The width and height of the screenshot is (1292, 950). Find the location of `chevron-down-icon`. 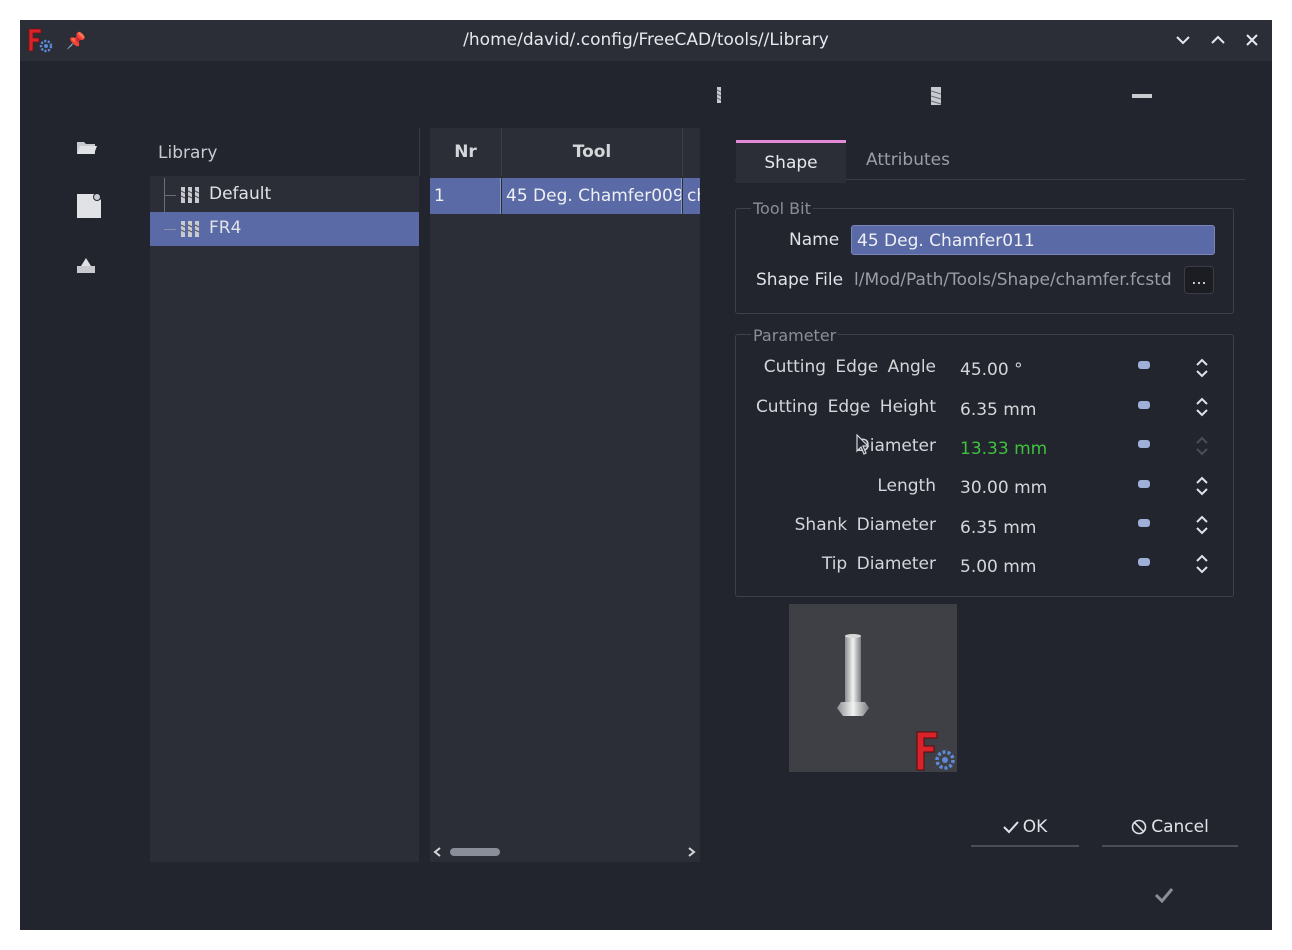

chevron-down-icon is located at coordinates (1183, 40).